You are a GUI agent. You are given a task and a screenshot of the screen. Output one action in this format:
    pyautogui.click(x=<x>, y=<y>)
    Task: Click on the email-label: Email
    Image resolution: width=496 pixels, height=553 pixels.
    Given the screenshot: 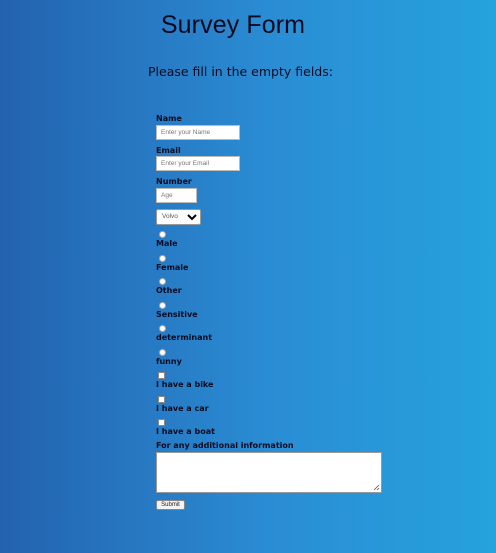 What is the action you would take?
    pyautogui.click(x=168, y=150)
    